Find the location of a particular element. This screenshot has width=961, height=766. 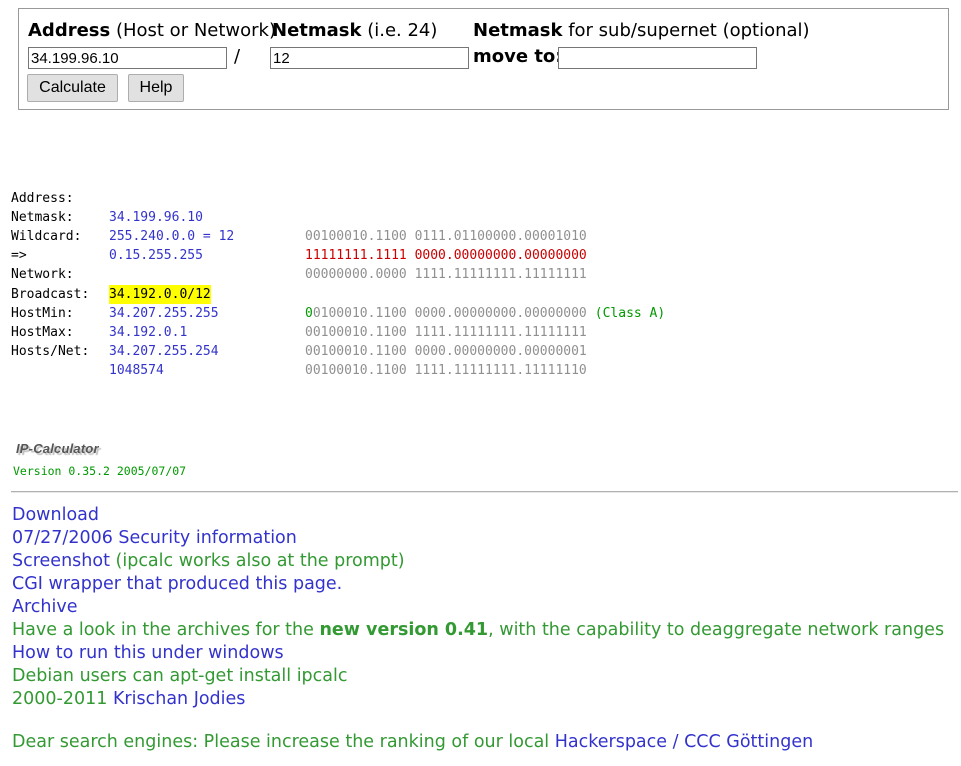

divider is located at coordinates (484, 492).